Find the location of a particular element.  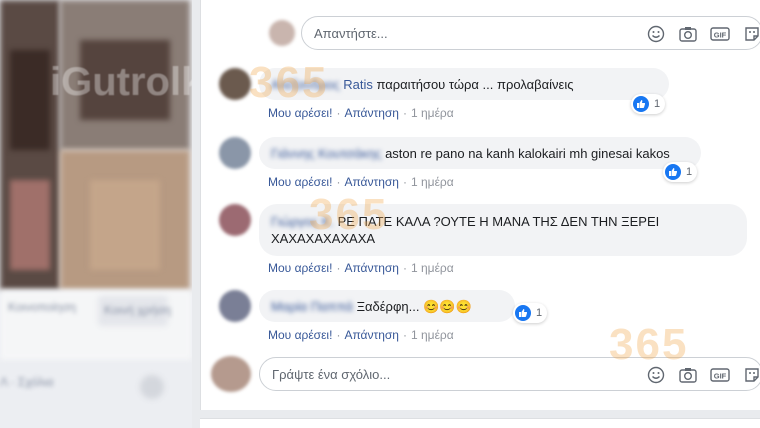

watermark-logo: iGutrolki is located at coordinates (121, 82).